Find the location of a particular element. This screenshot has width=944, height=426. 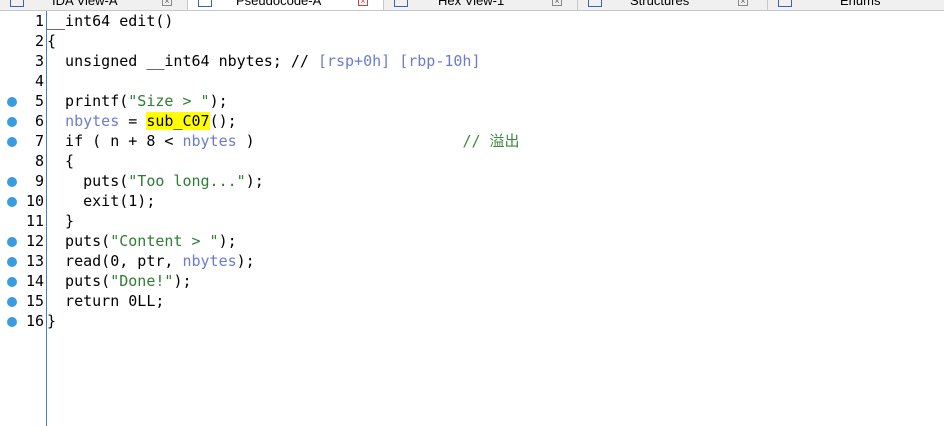

code-text: printf("Size > "); is located at coordinates (137, 101).